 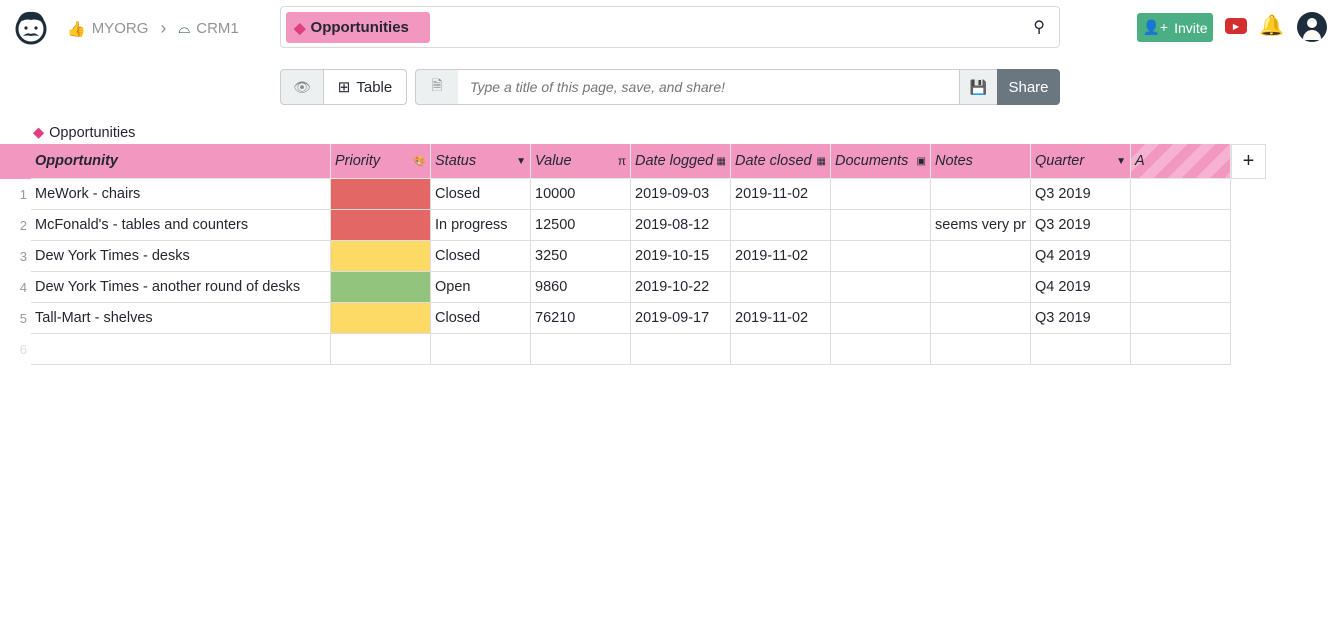 What do you see at coordinates (981, 225) in the screenshot?
I see `cell-notes: seems very pr` at bounding box center [981, 225].